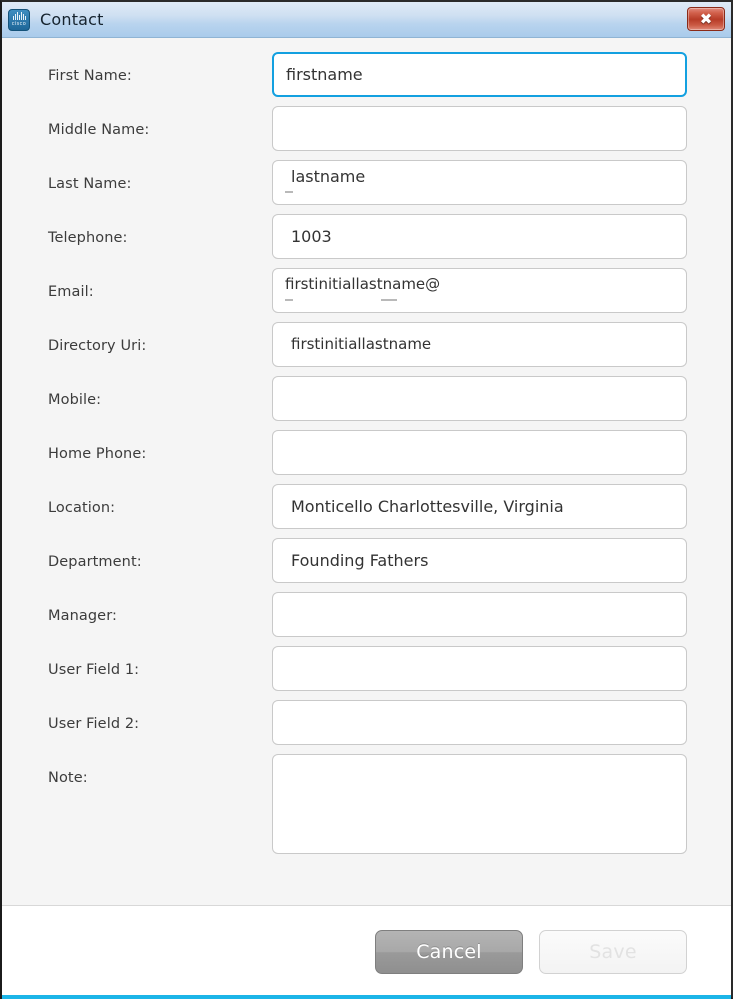 Image resolution: width=733 pixels, height=999 pixels. What do you see at coordinates (479, 182) in the screenshot?
I see `input-last-name: lastname` at bounding box center [479, 182].